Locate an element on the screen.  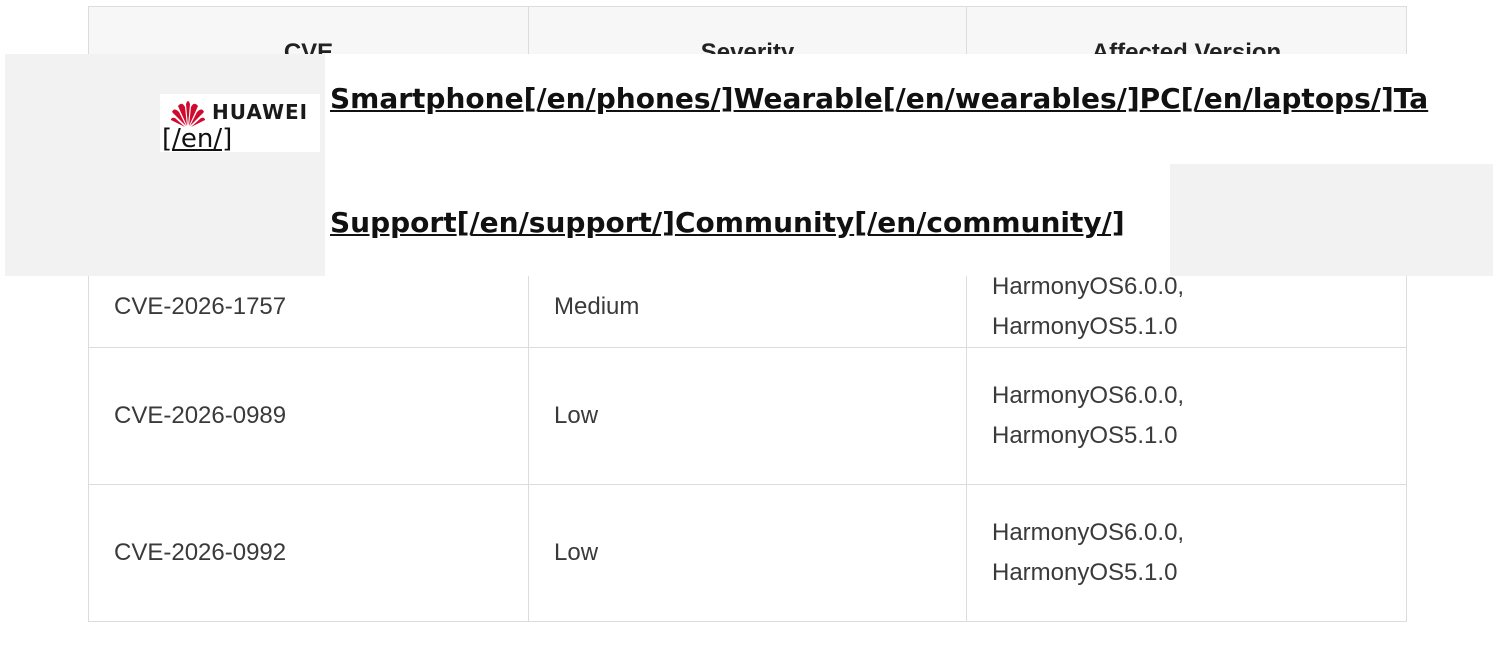
logo-wordmark: HUAWEI is located at coordinates (260, 112).